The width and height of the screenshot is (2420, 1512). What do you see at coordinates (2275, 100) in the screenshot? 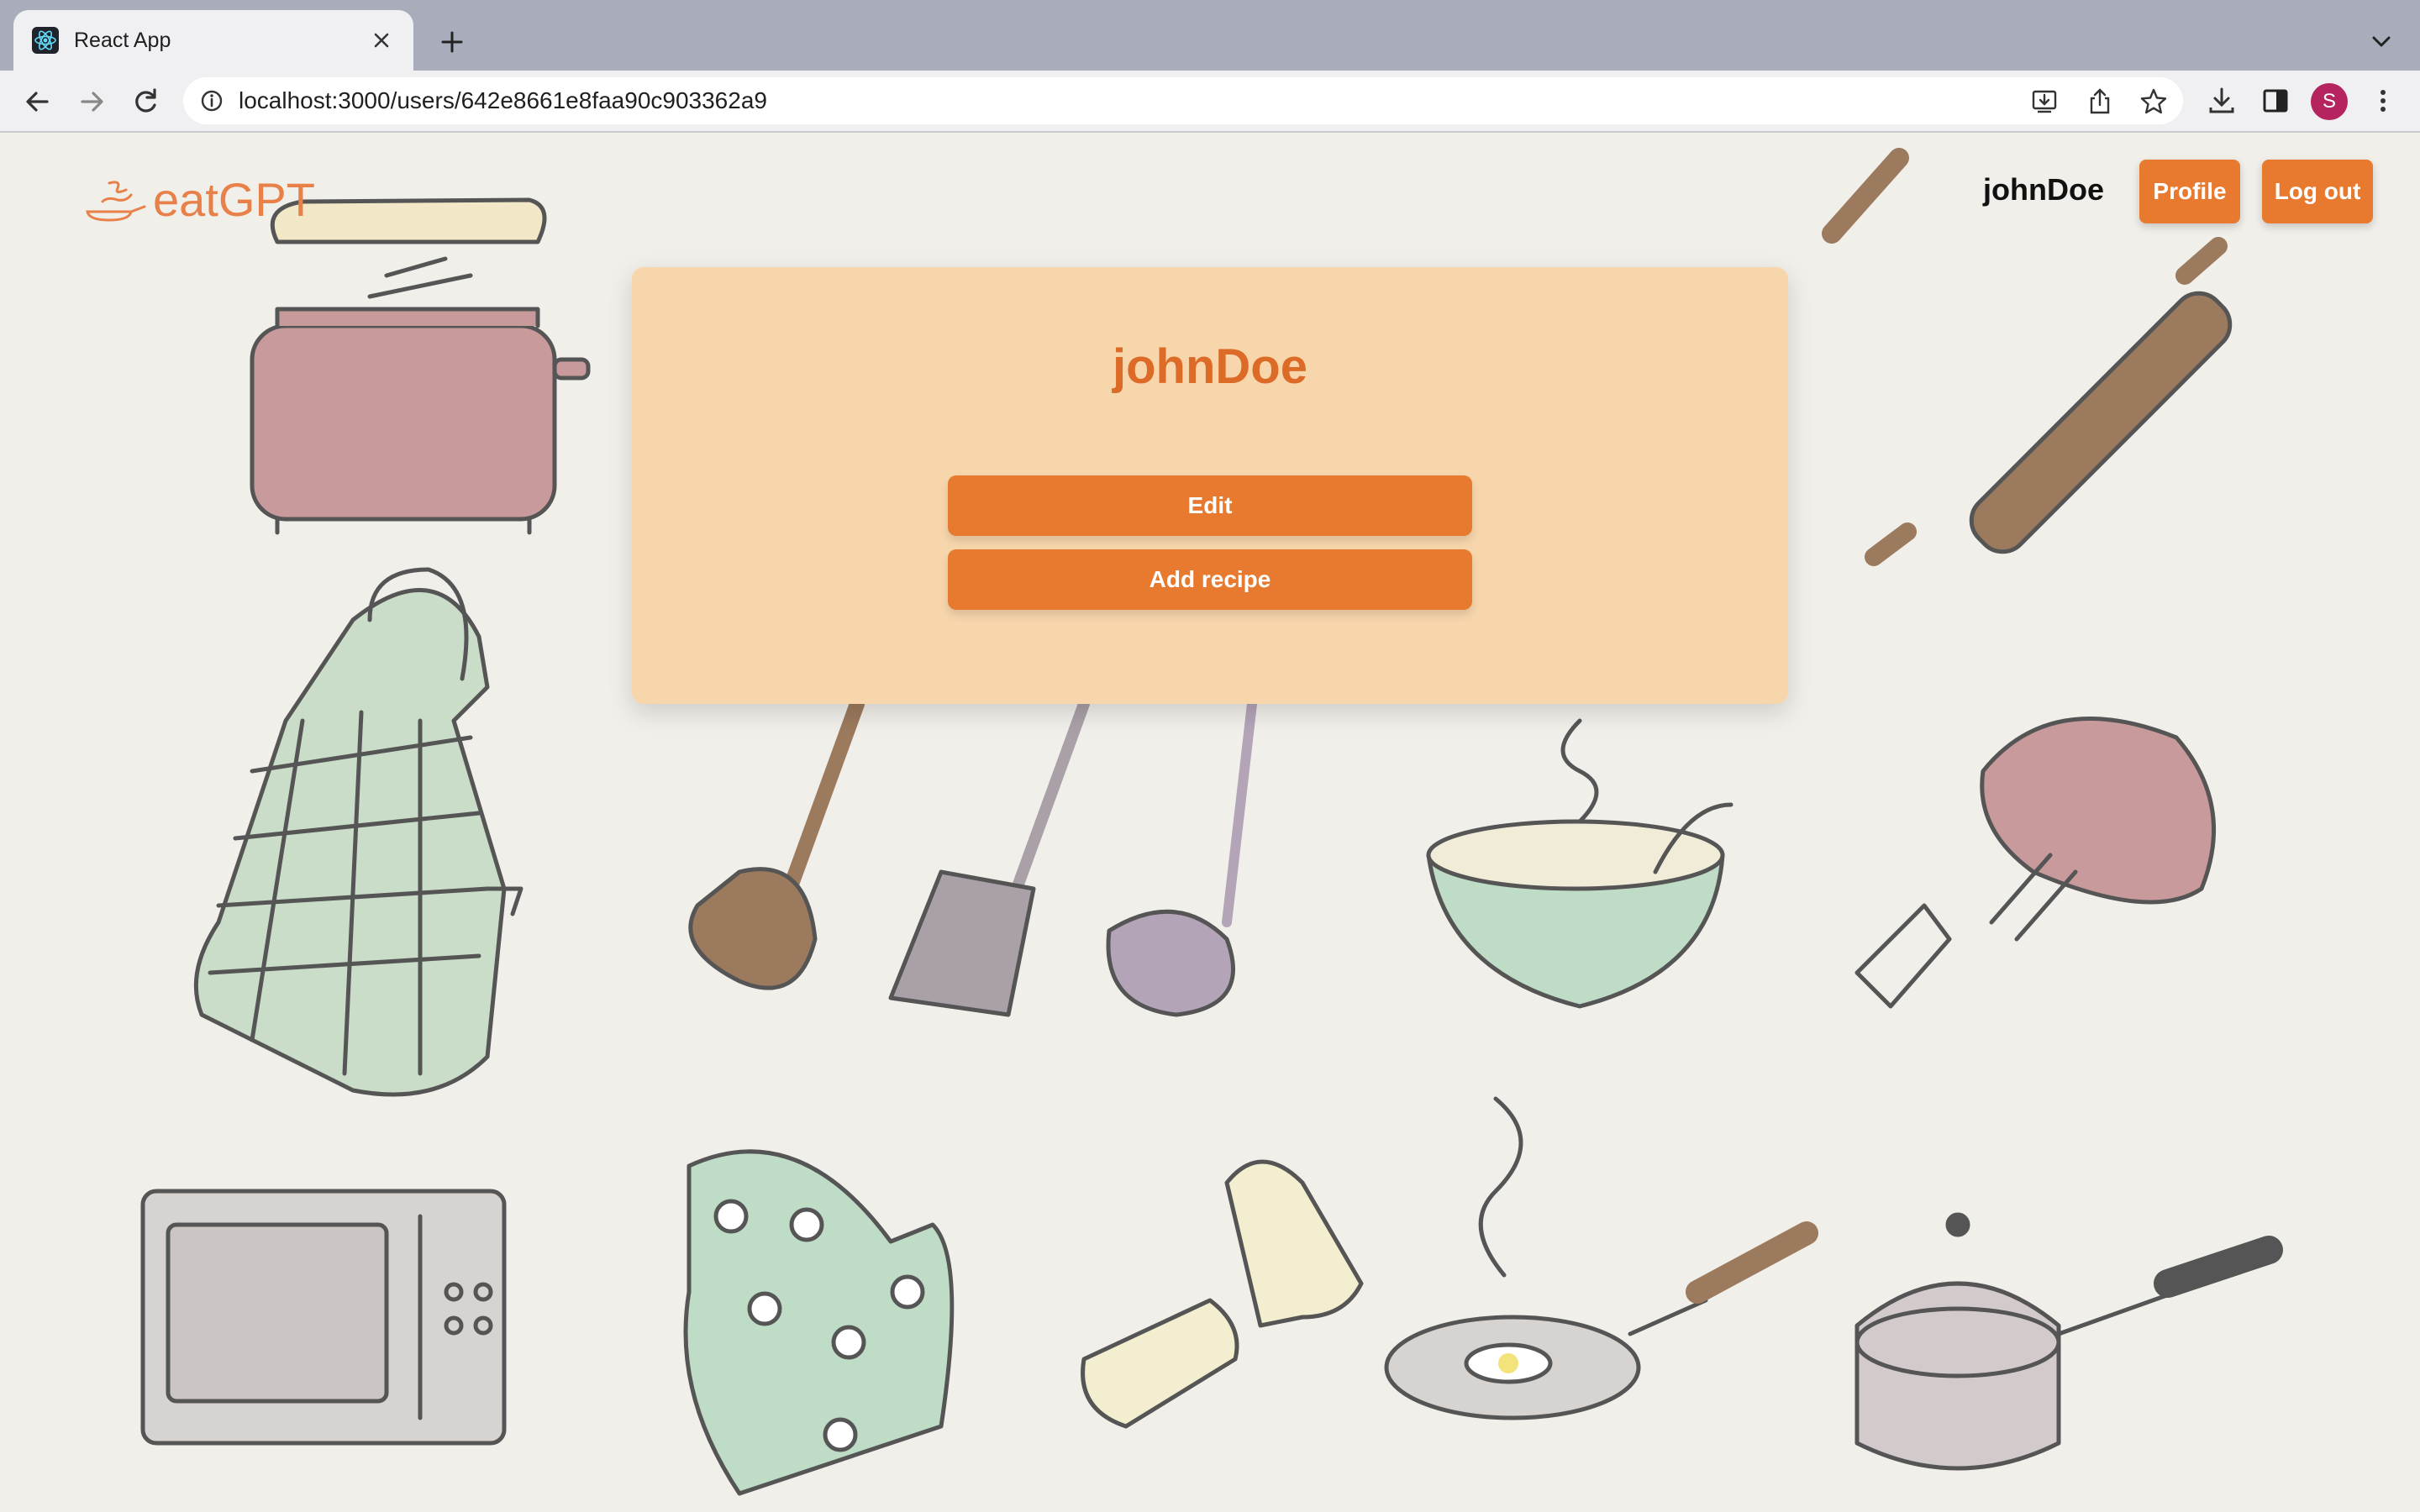
I see `side-panel-icon` at bounding box center [2275, 100].